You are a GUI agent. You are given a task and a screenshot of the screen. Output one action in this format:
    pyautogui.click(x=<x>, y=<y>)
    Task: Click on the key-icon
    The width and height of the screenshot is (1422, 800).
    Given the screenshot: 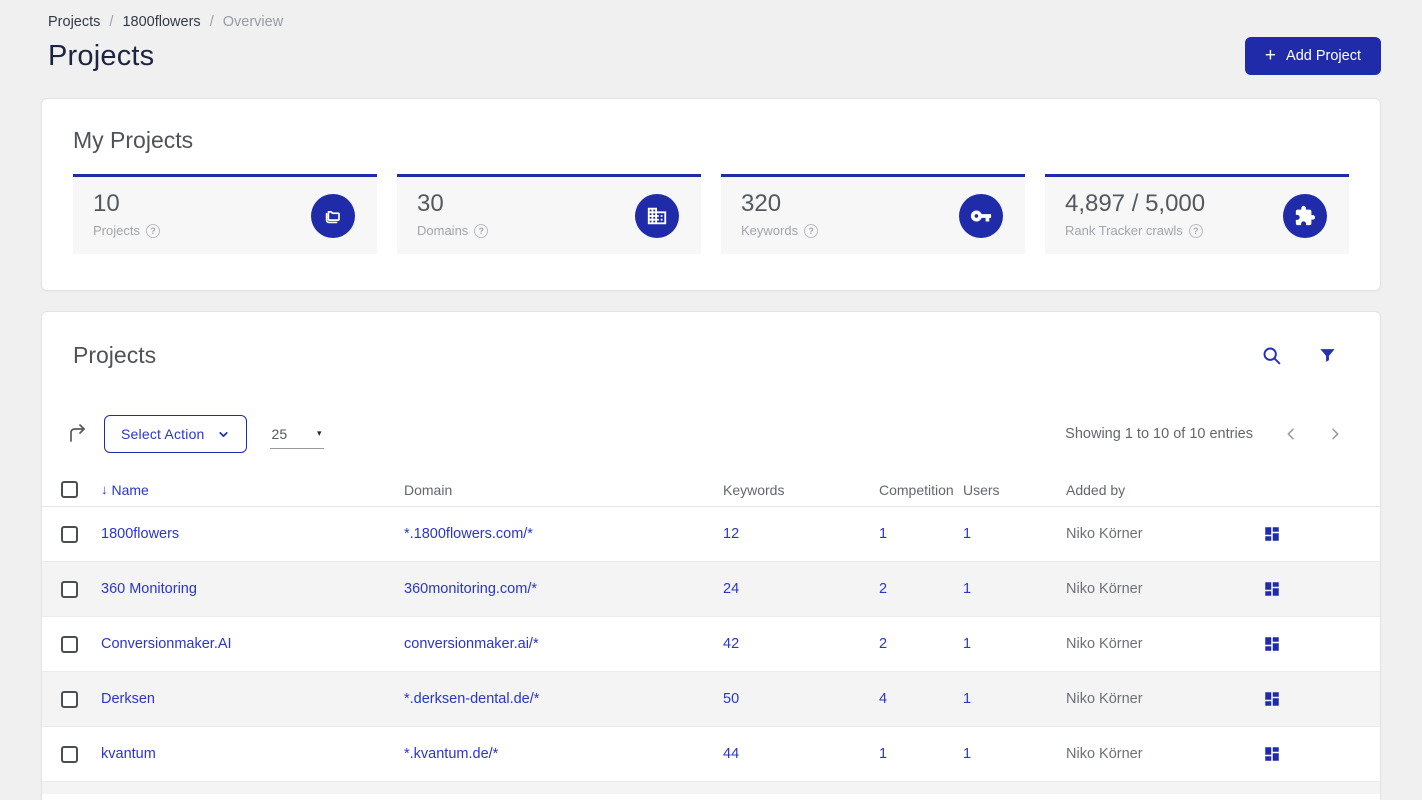 What is the action you would take?
    pyautogui.click(x=981, y=215)
    